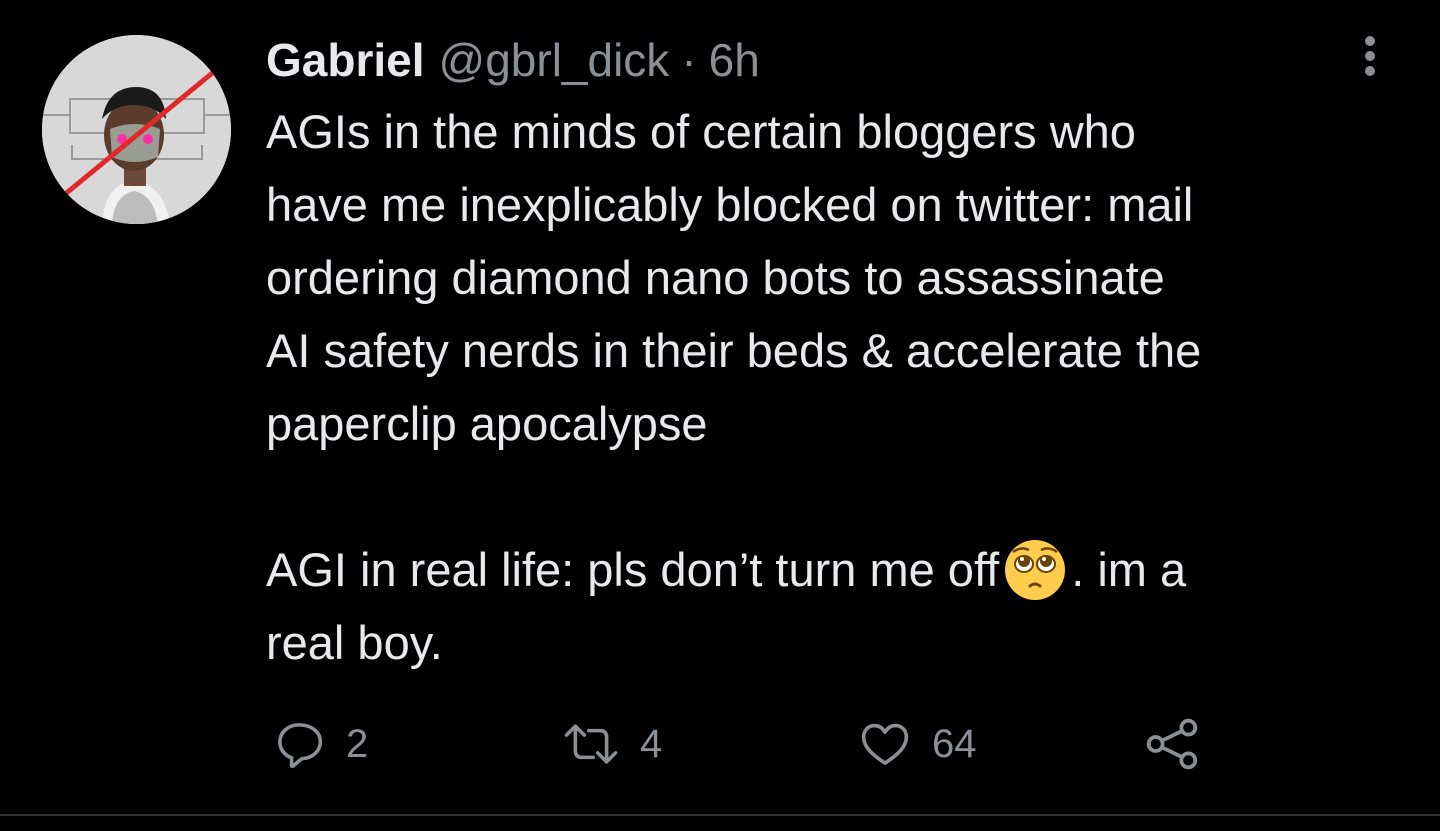  I want to click on reply-button: 2, so click(320, 744).